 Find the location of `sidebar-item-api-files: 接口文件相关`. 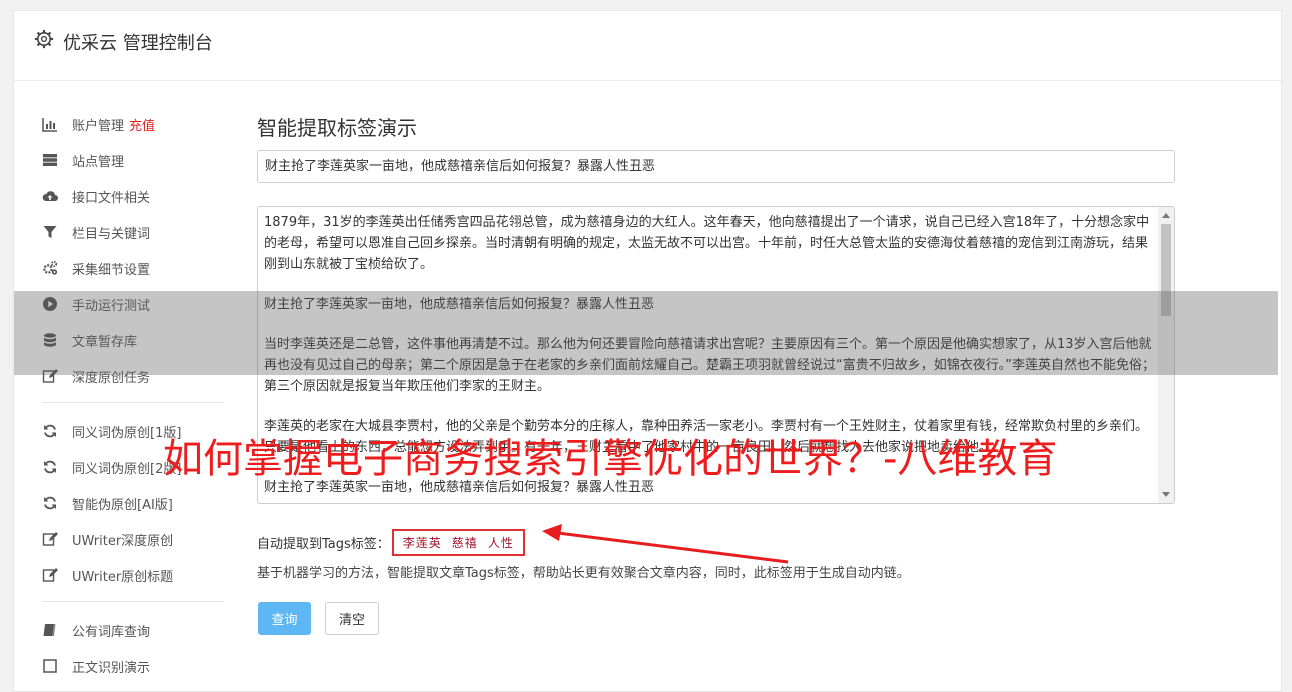

sidebar-item-api-files: 接口文件相关 is located at coordinates (133, 196).